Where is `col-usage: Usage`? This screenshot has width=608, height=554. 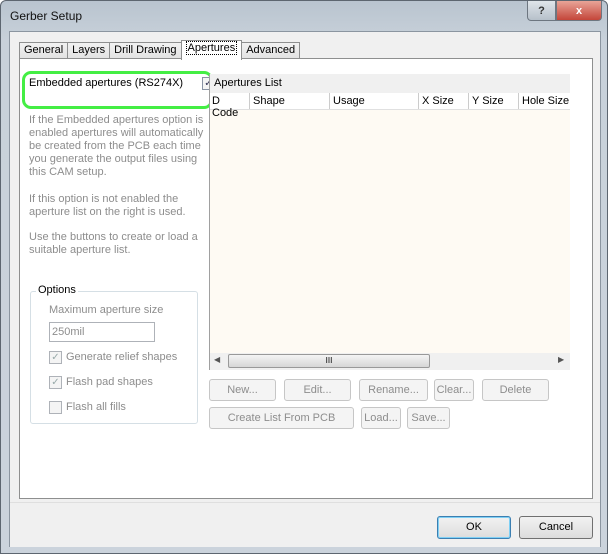 col-usage: Usage is located at coordinates (374, 101).